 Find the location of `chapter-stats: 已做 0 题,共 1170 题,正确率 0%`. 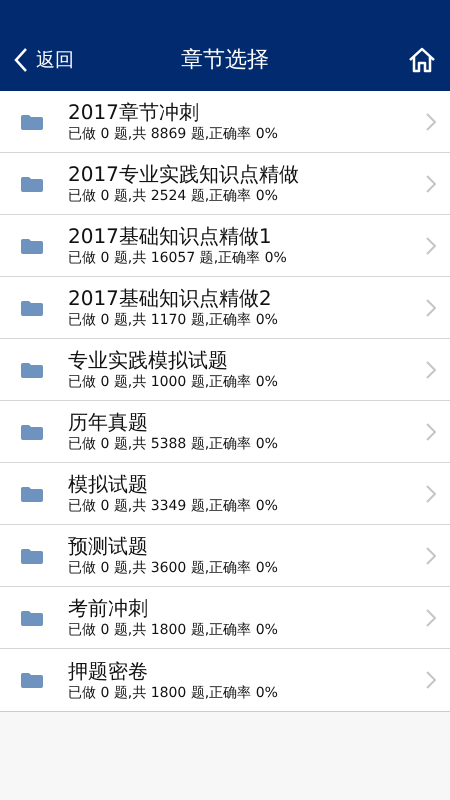

chapter-stats: 已做 0 题,共 1170 题,正确率 0% is located at coordinates (173, 320).